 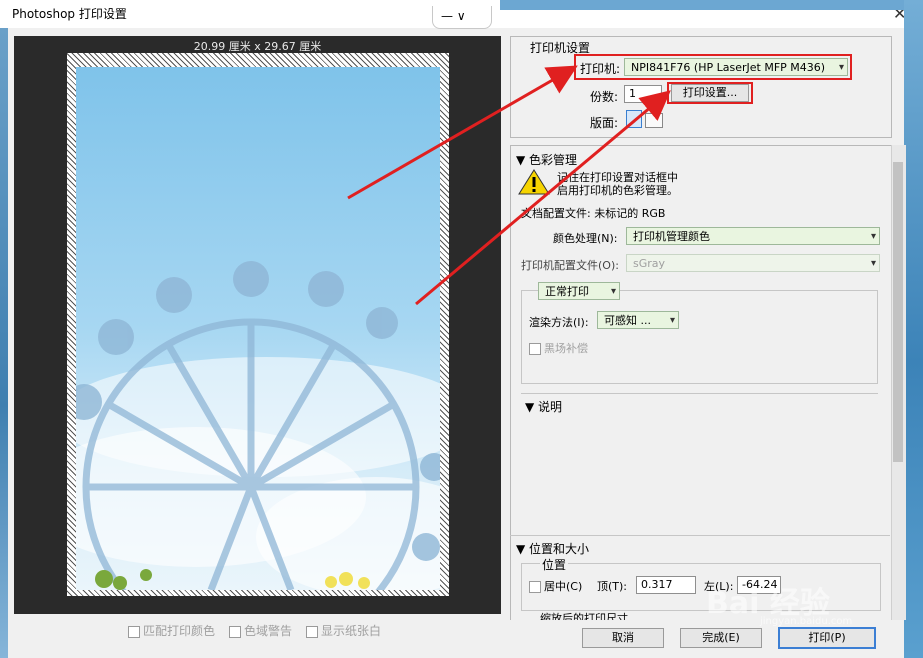 I want to click on arrow-to-print-settings, so click(x=543, y=198).